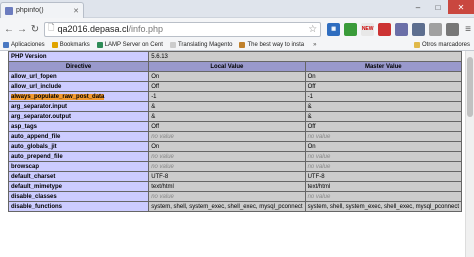 Image resolution: width=474 pixels, height=257 pixels. What do you see at coordinates (34, 76) in the screenshot?
I see `directive-name-text: allow_url_fopen` at bounding box center [34, 76].